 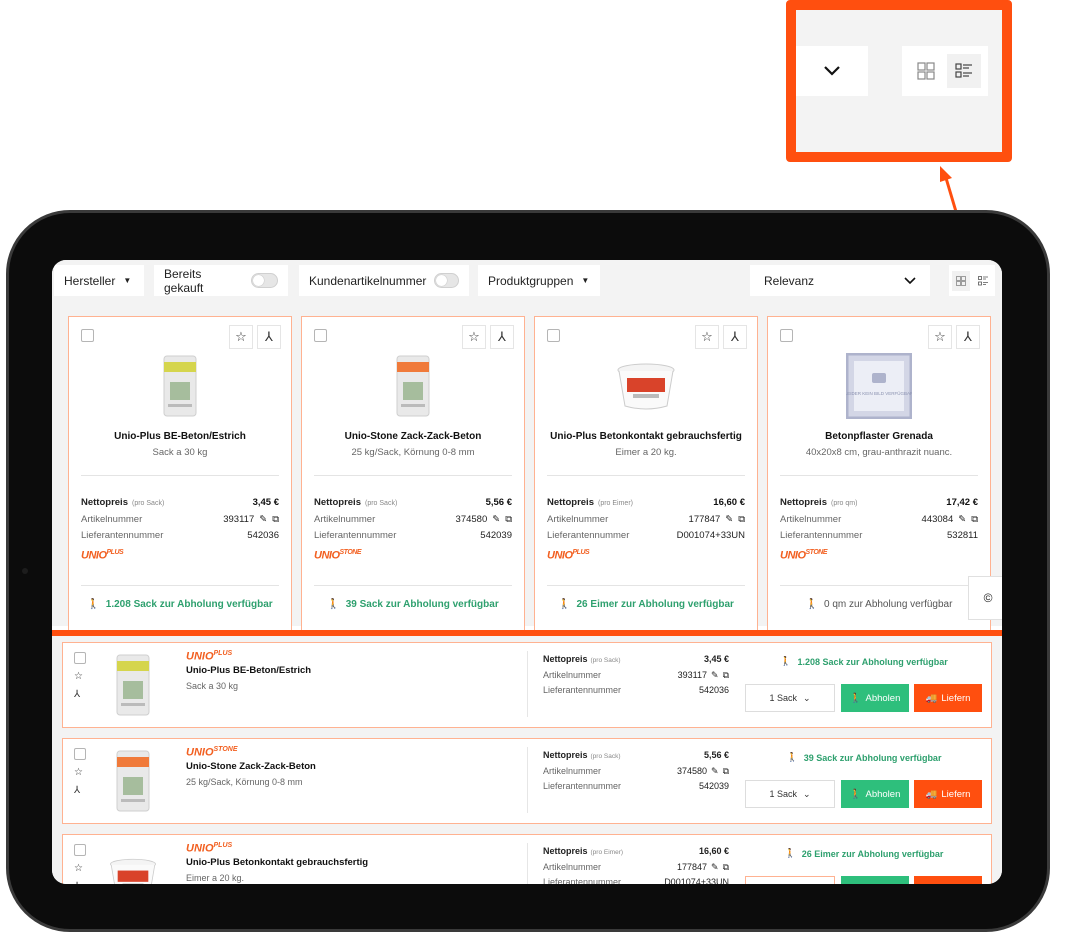 What do you see at coordinates (265, 502) in the screenshot?
I see `price-value: 3,45 €` at bounding box center [265, 502].